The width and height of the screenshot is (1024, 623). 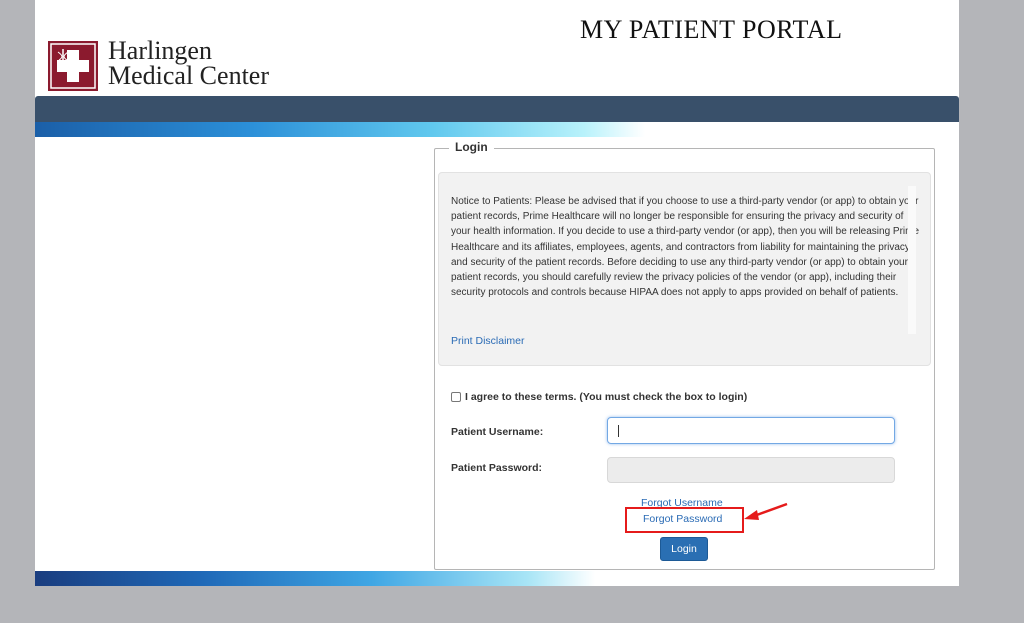 What do you see at coordinates (497, 109) in the screenshot?
I see `navigation-bar` at bounding box center [497, 109].